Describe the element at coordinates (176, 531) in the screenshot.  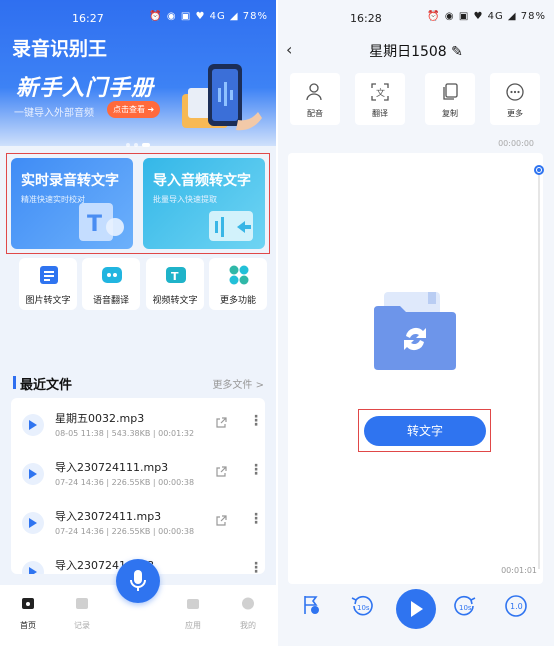
I see `file-duration: 00:00:38` at that location.